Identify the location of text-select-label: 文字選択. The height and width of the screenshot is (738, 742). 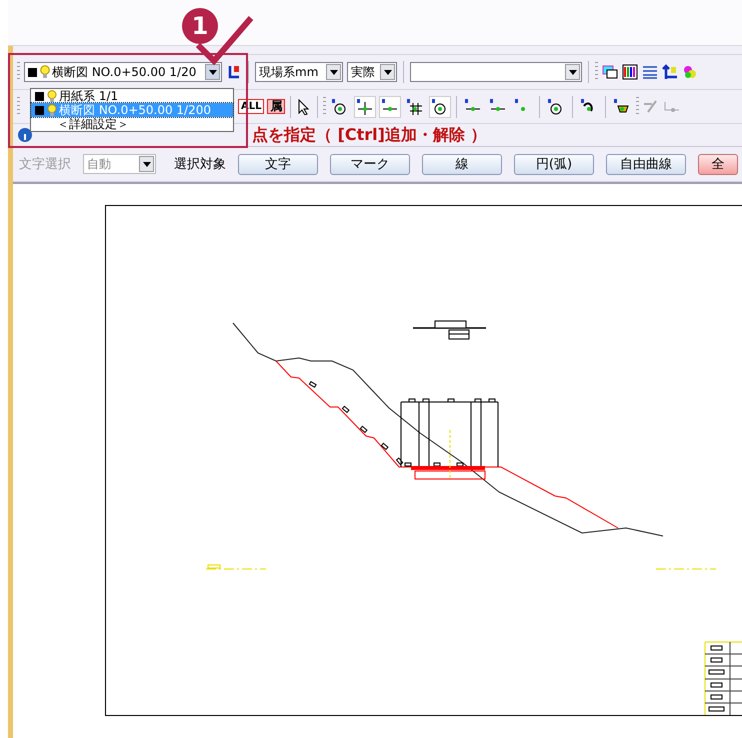
(45, 164).